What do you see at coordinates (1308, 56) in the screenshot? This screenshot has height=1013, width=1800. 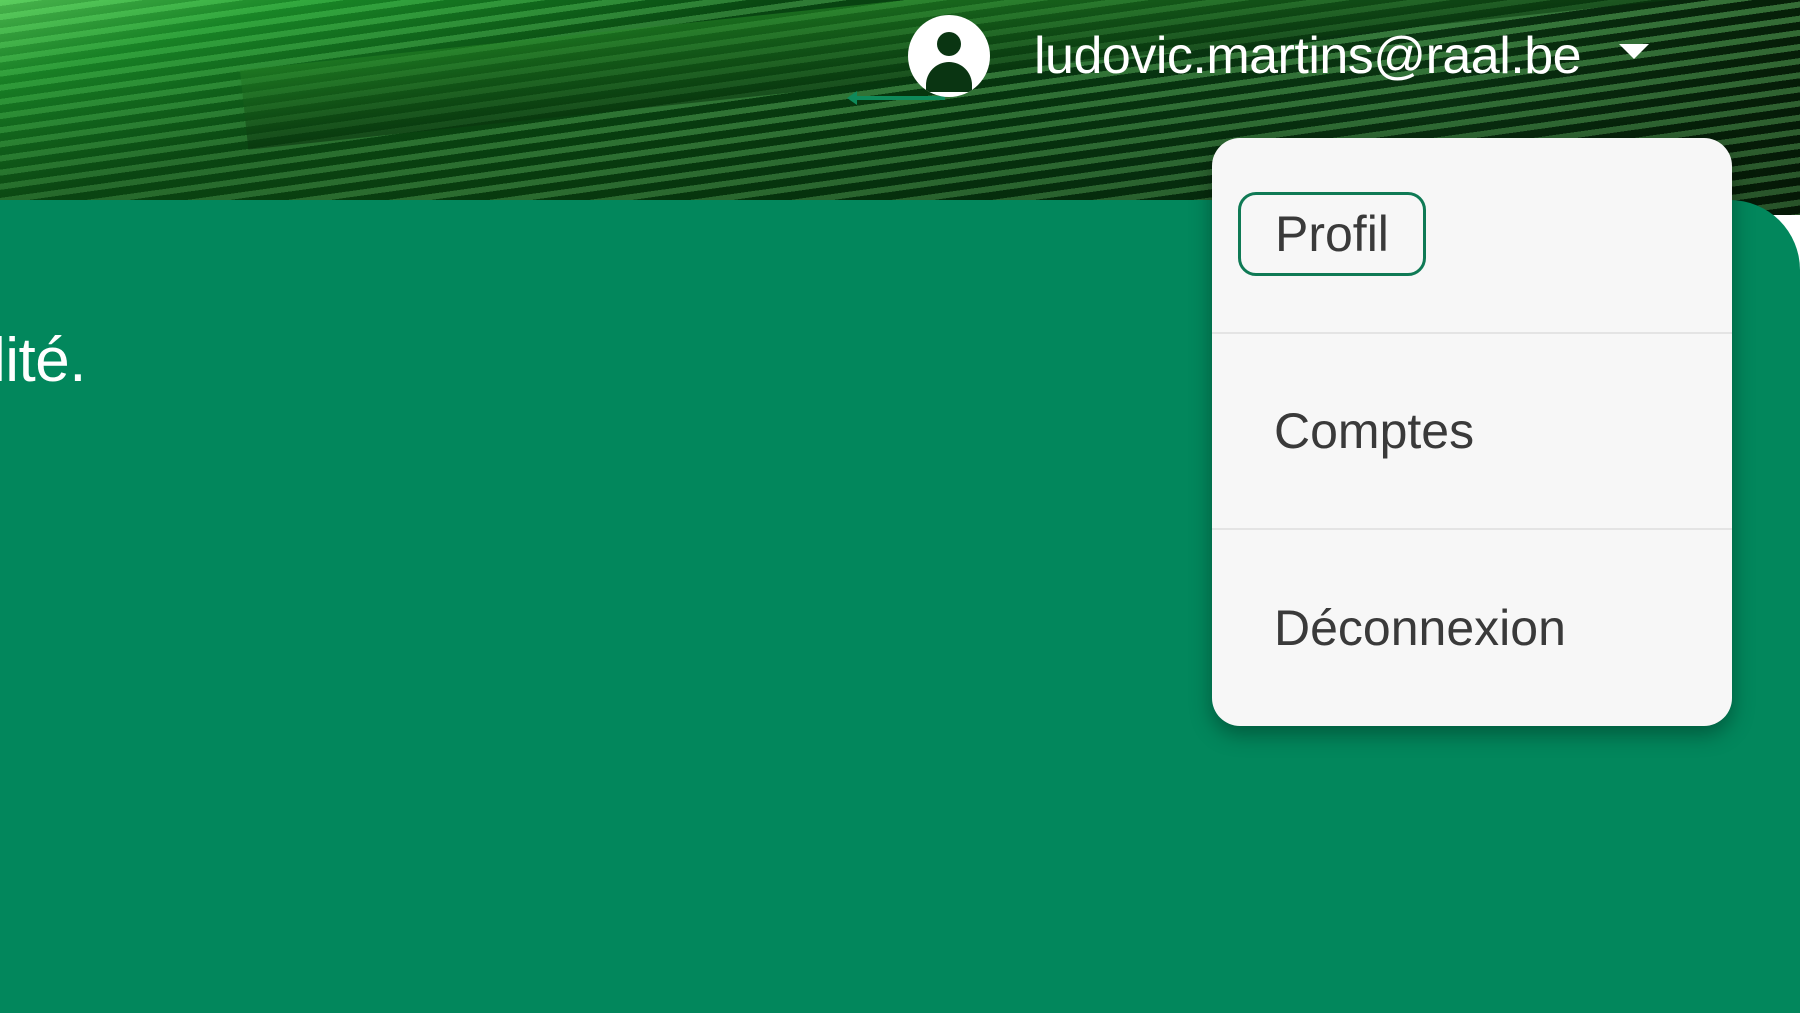 I see `user-email: ludovic.martins@raal.be` at bounding box center [1308, 56].